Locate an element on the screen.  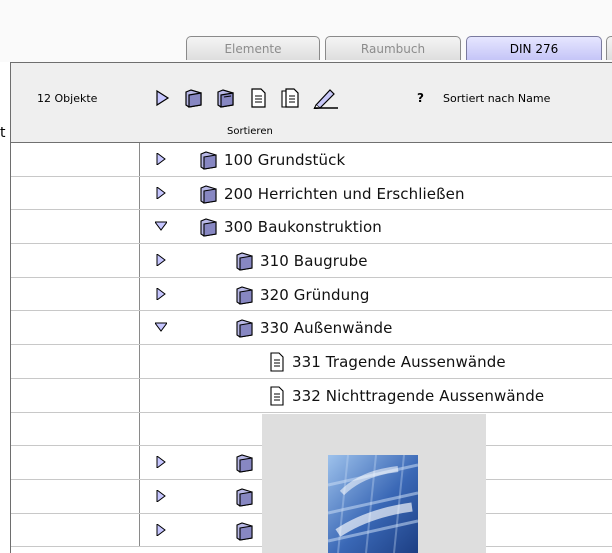
tree-row: 332 Nichttragende Aussenwände is located at coordinates (311, 395).